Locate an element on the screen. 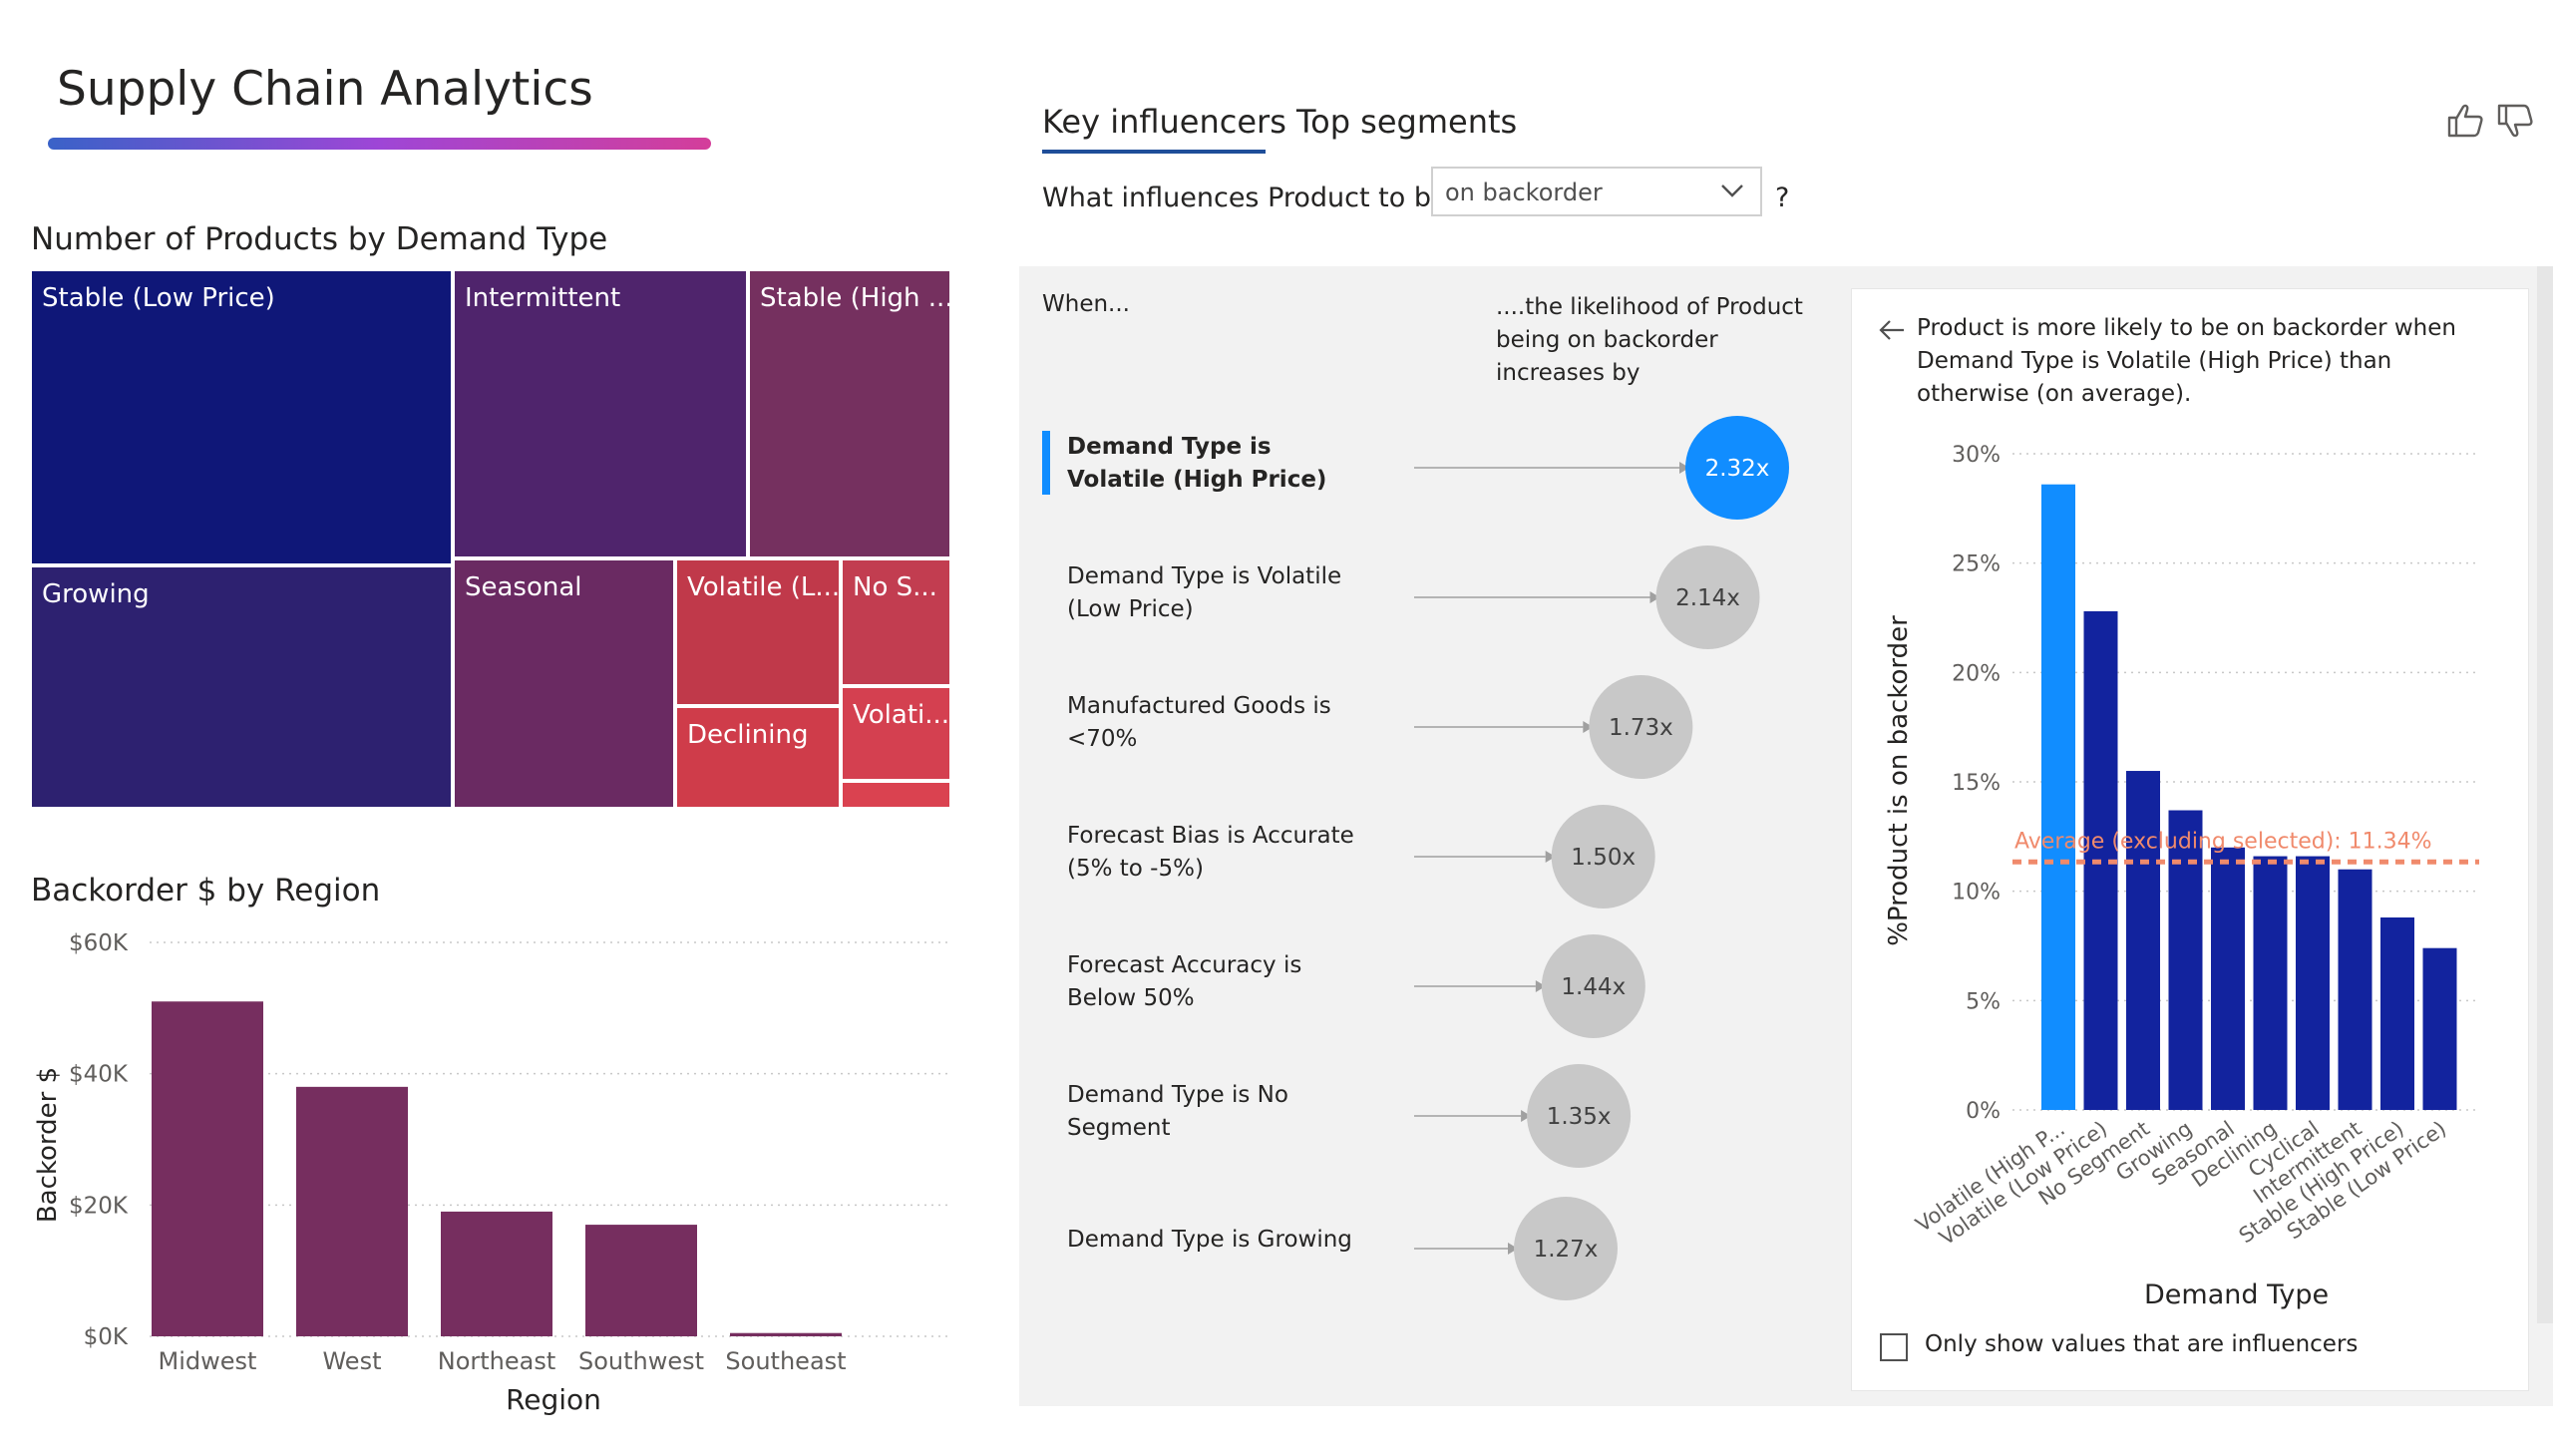 This screenshot has height=1456, width=2553. y-tick-label: $20K is located at coordinates (99, 1206).